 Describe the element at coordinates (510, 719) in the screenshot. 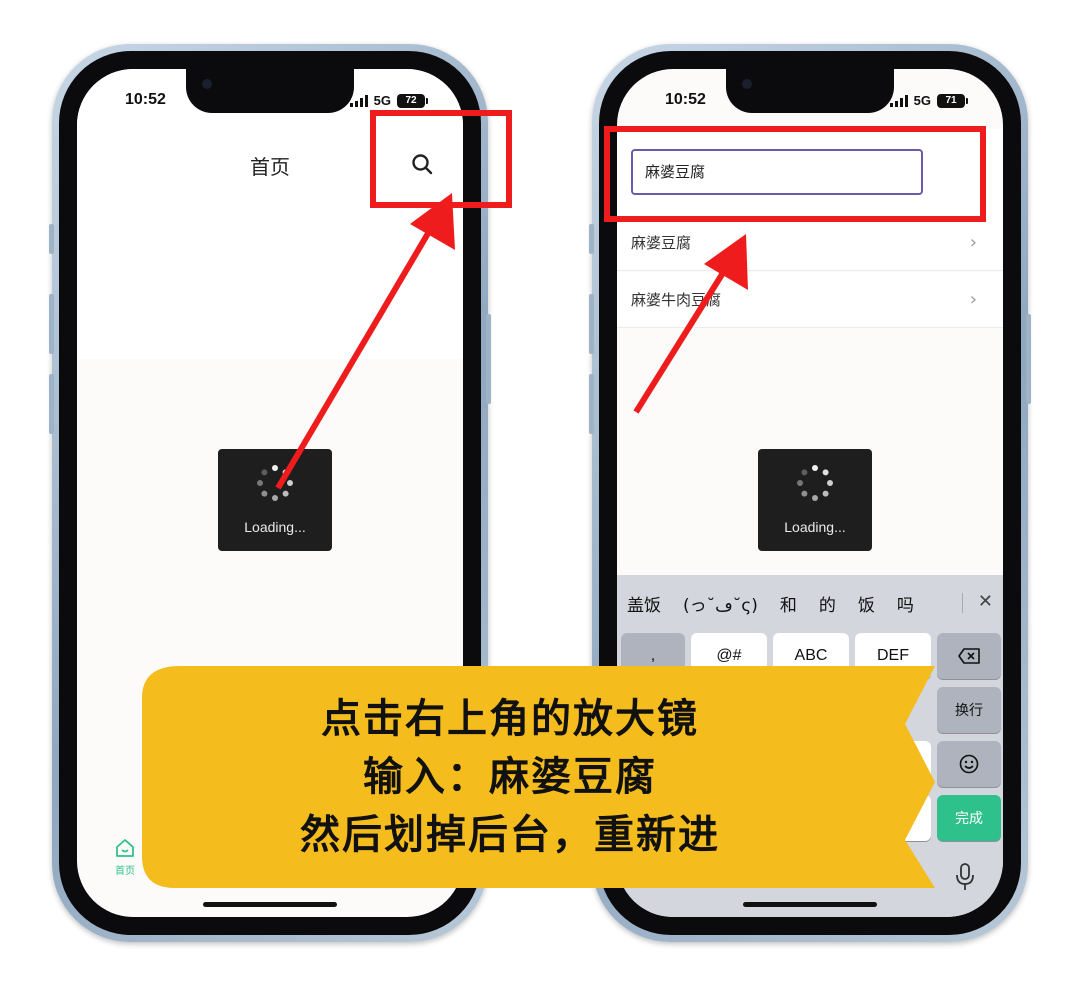

I see `banner-line-1: 点击右上角的放大镜` at that location.